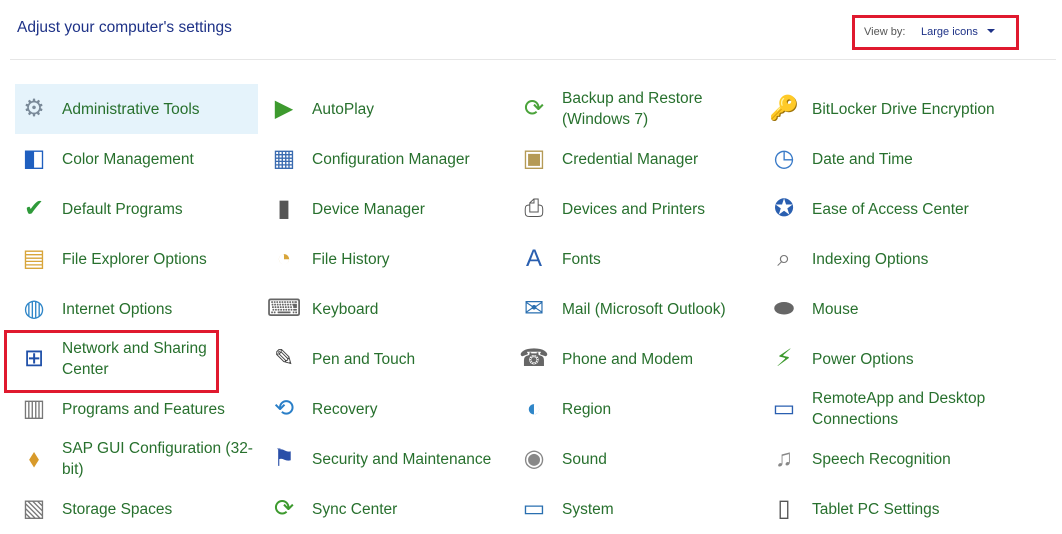 This screenshot has height=534, width=1062. What do you see at coordinates (870, 259) in the screenshot?
I see `control-panel-item-label: Indexing Options` at bounding box center [870, 259].